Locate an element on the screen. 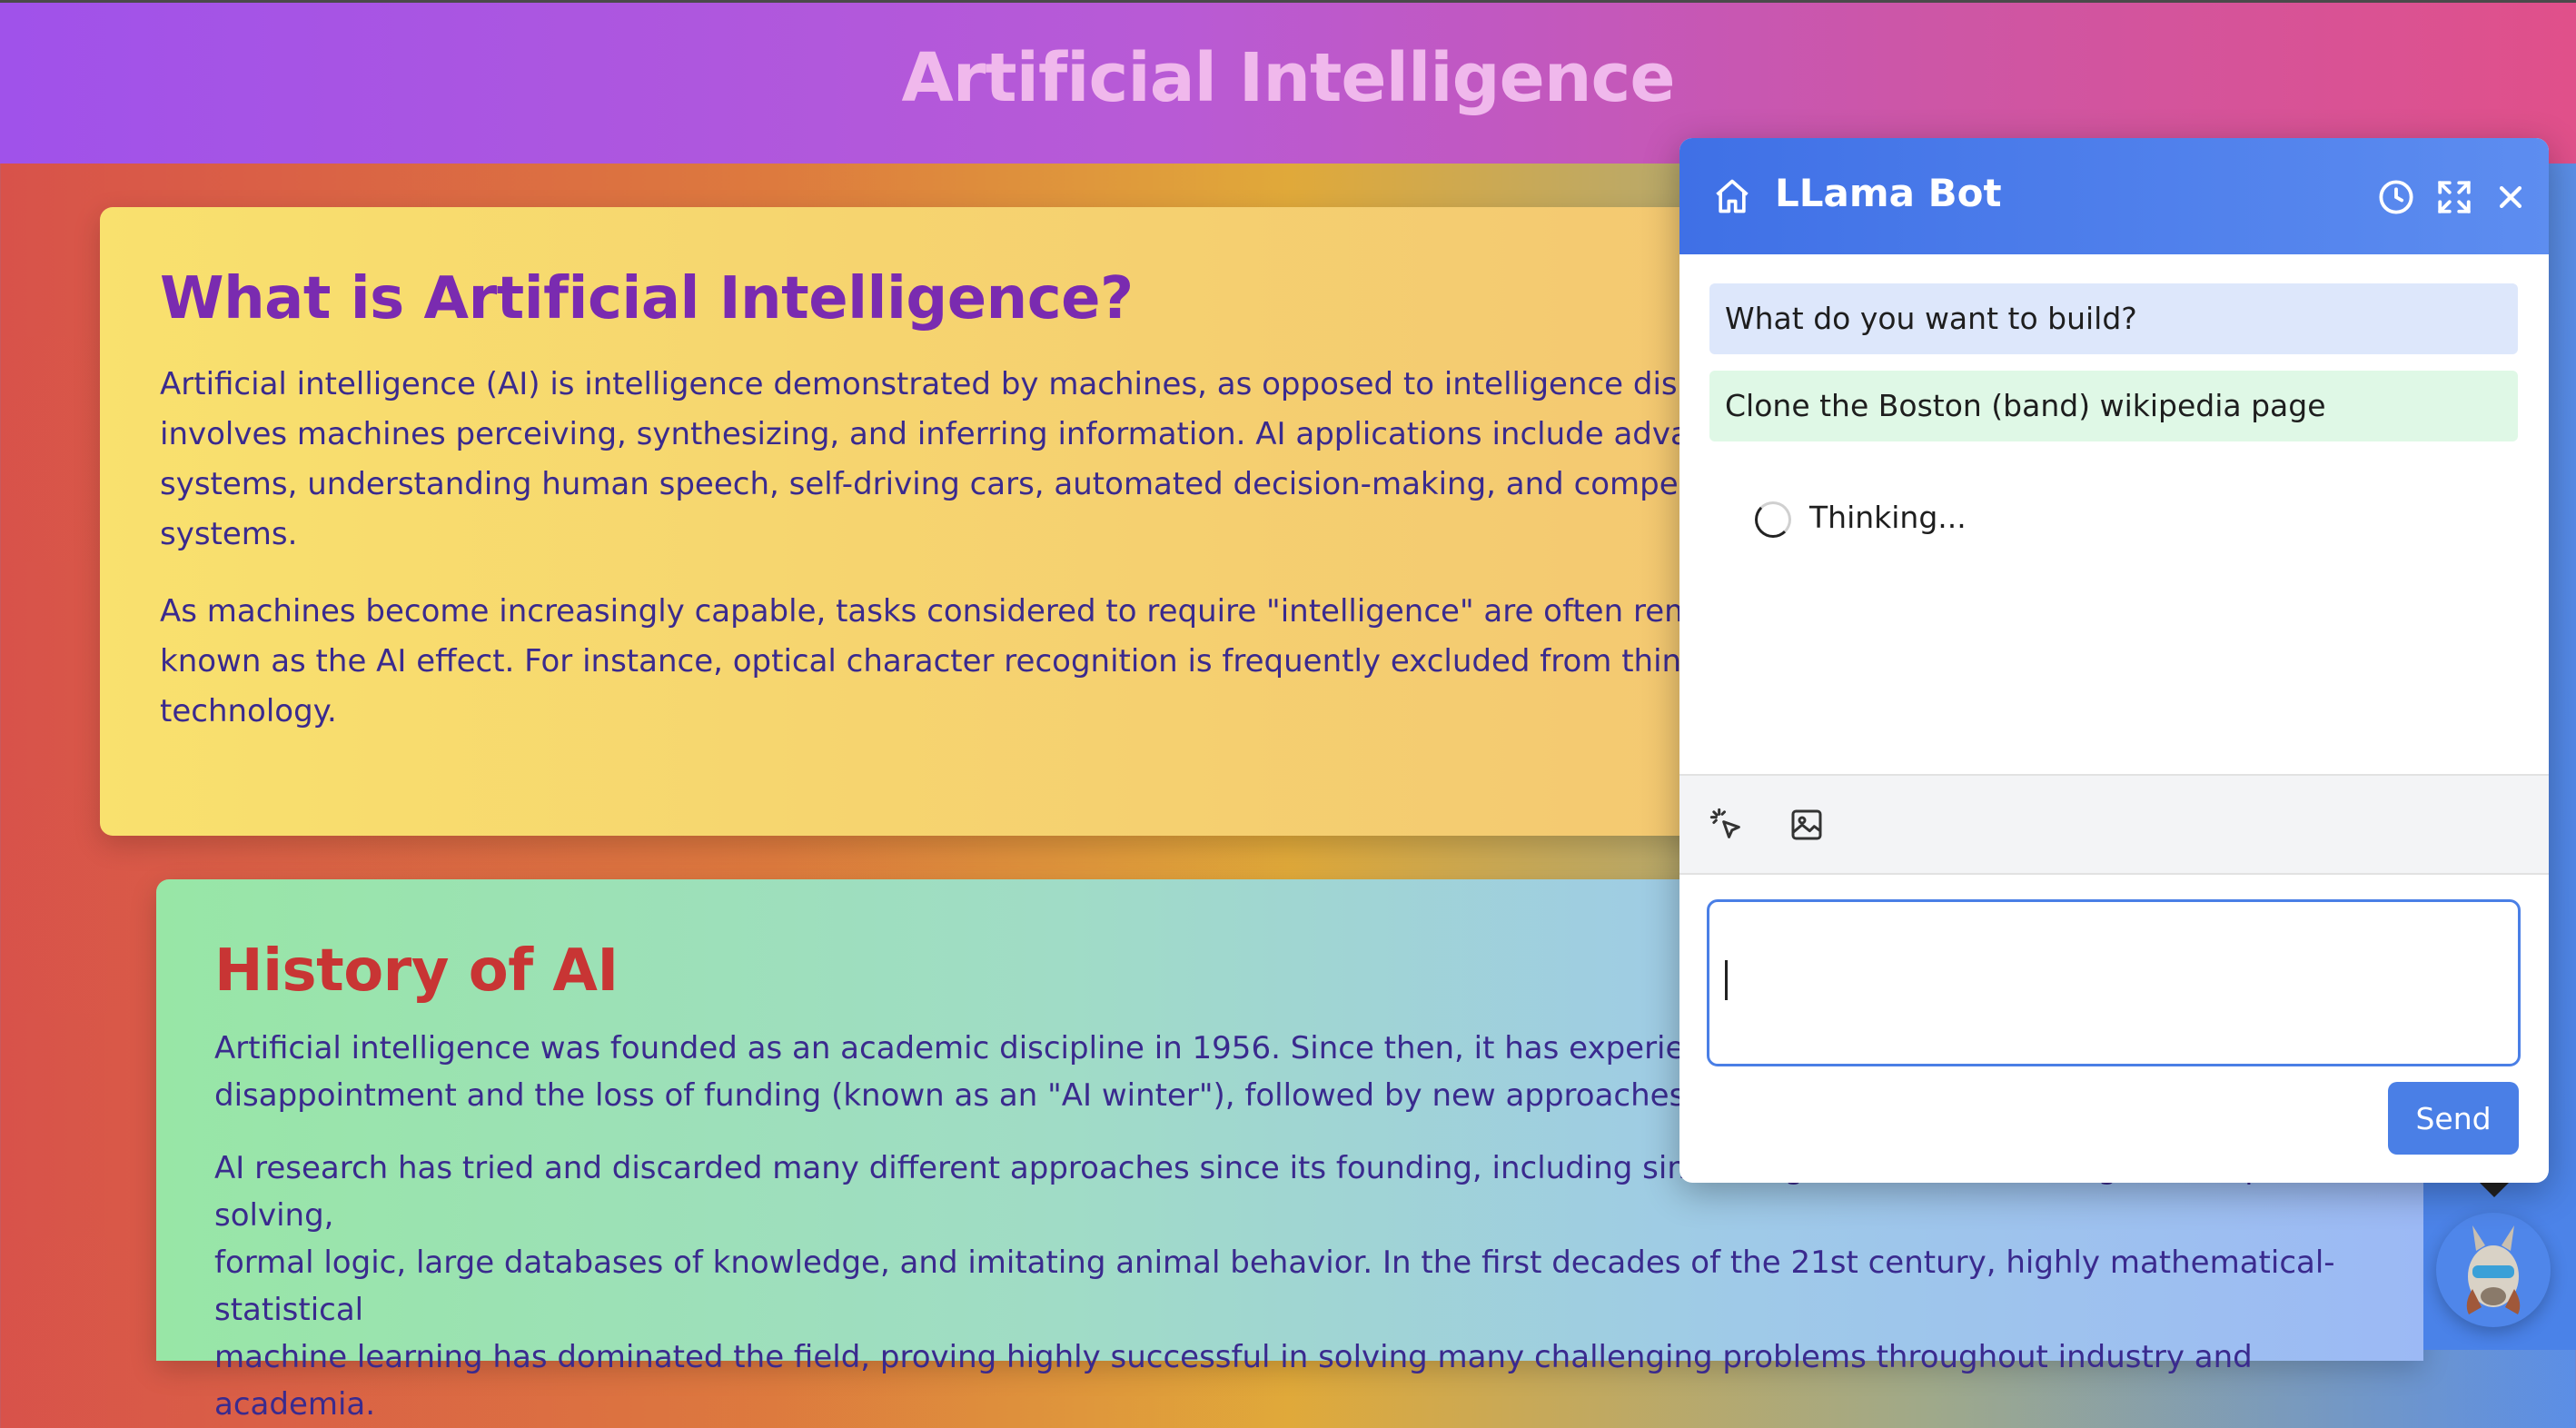 The width and height of the screenshot is (2576, 1428). bot-message: What do you want to build? is located at coordinates (2113, 318).